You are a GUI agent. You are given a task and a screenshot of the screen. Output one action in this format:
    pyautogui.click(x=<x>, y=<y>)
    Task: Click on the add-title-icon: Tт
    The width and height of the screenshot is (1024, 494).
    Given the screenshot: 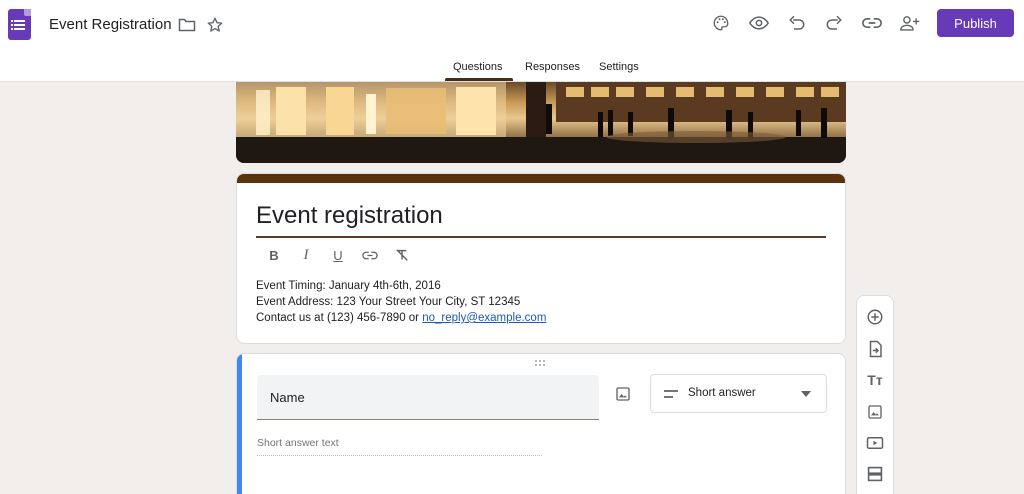 What is the action you would take?
    pyautogui.click(x=875, y=380)
    